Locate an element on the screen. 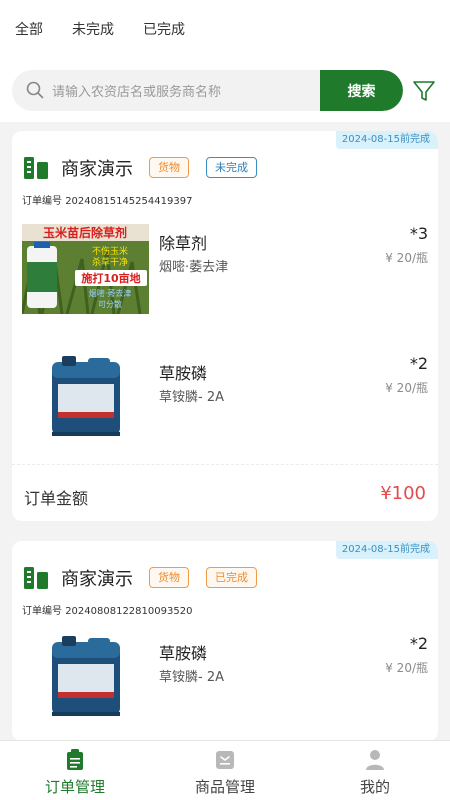 The width and height of the screenshot is (450, 800). nav-order-management: 订单管理 is located at coordinates (75, 770).